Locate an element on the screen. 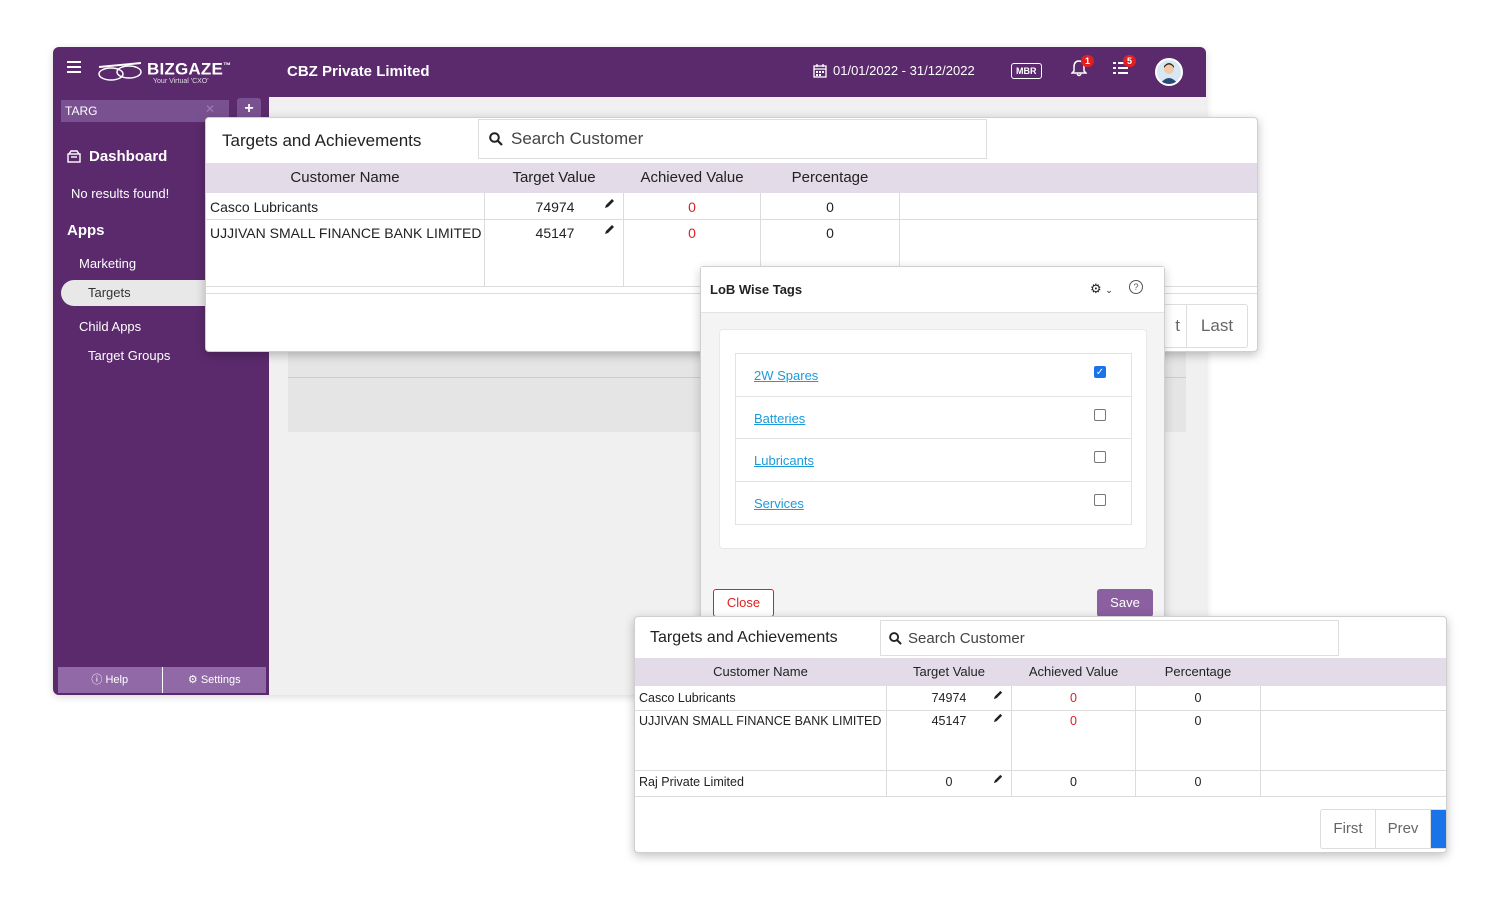 The image size is (1500, 900). list-item: Lubricants is located at coordinates (933, 460).